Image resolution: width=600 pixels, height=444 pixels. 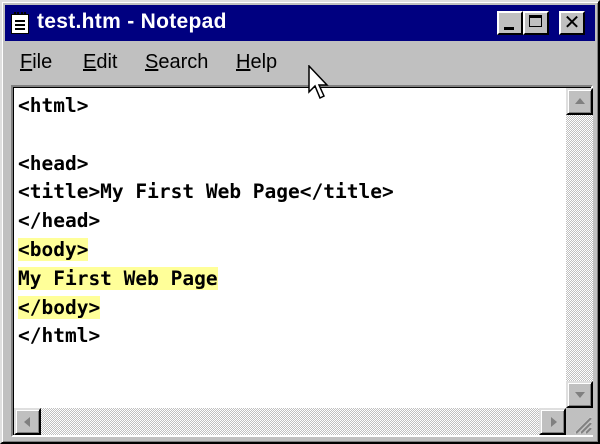 I want to click on menu-file-label: ile, so click(x=42, y=62).